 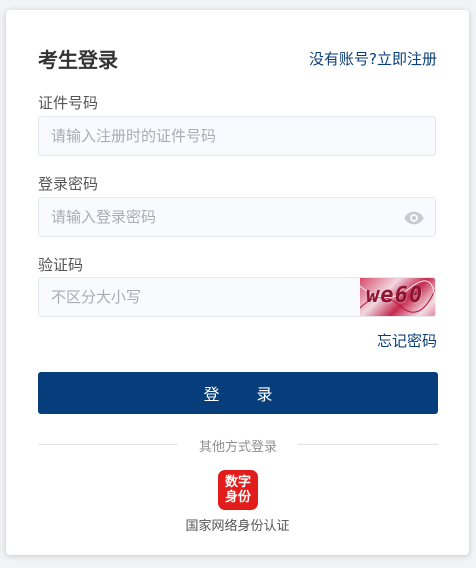 I want to click on password-label: 登录密码, so click(x=68, y=184).